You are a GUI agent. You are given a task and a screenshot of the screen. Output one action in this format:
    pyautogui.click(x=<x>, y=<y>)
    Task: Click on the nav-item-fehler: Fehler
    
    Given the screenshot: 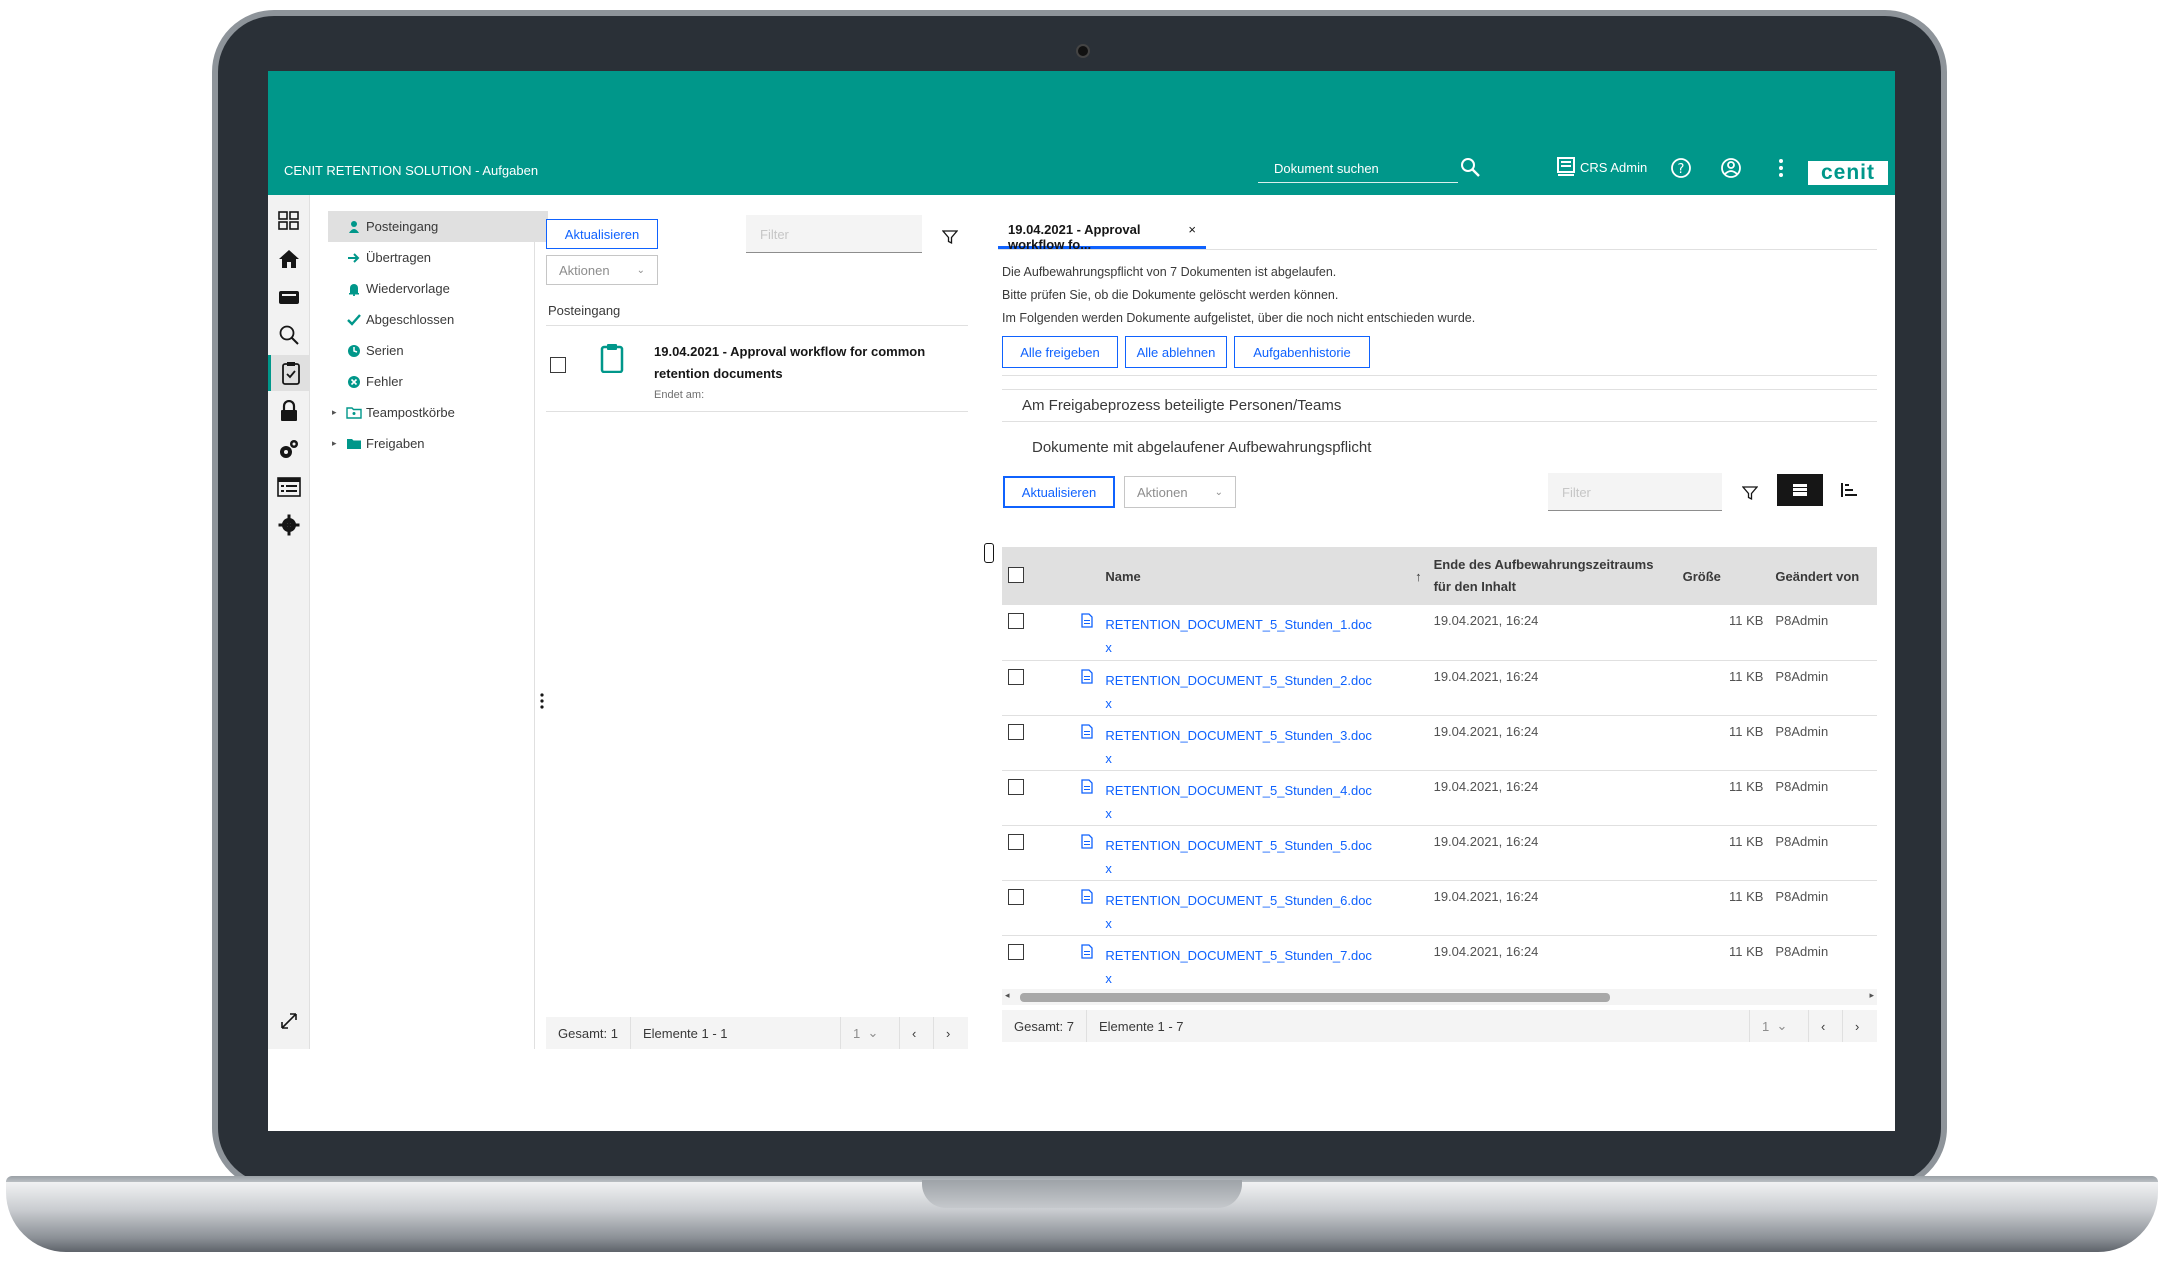 What is the action you would take?
    pyautogui.click(x=438, y=381)
    